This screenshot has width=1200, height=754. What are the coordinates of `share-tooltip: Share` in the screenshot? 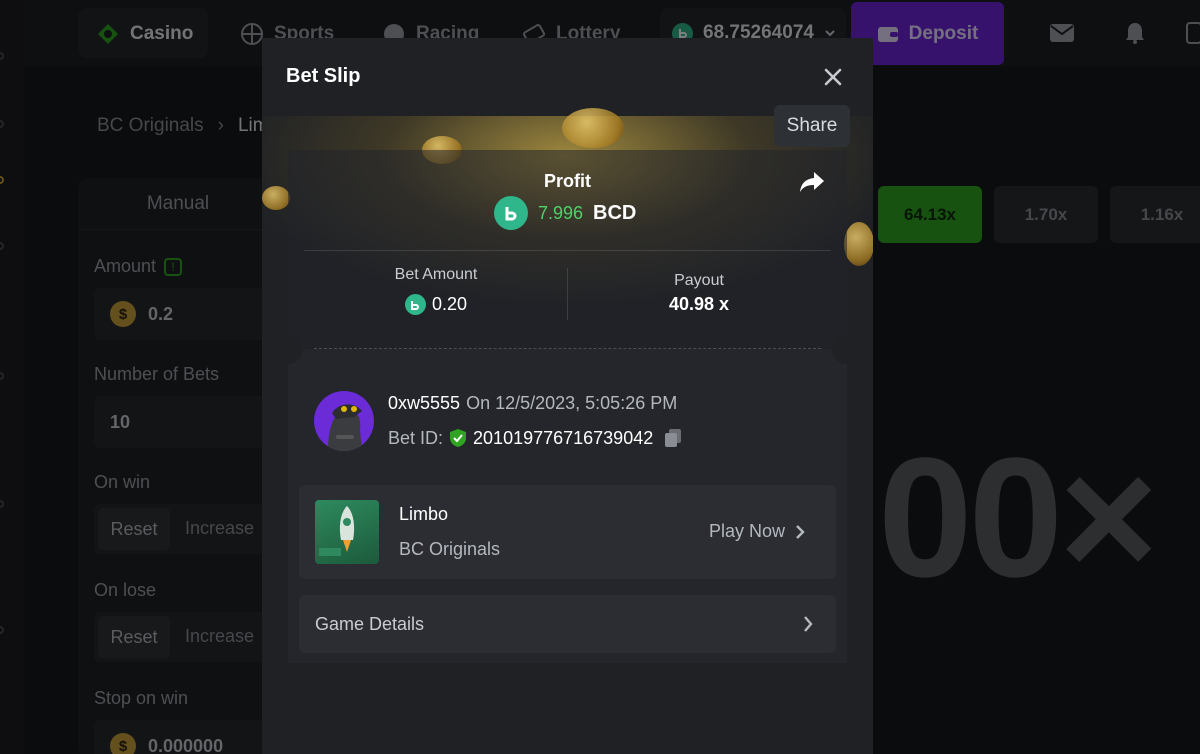 It's located at (812, 126).